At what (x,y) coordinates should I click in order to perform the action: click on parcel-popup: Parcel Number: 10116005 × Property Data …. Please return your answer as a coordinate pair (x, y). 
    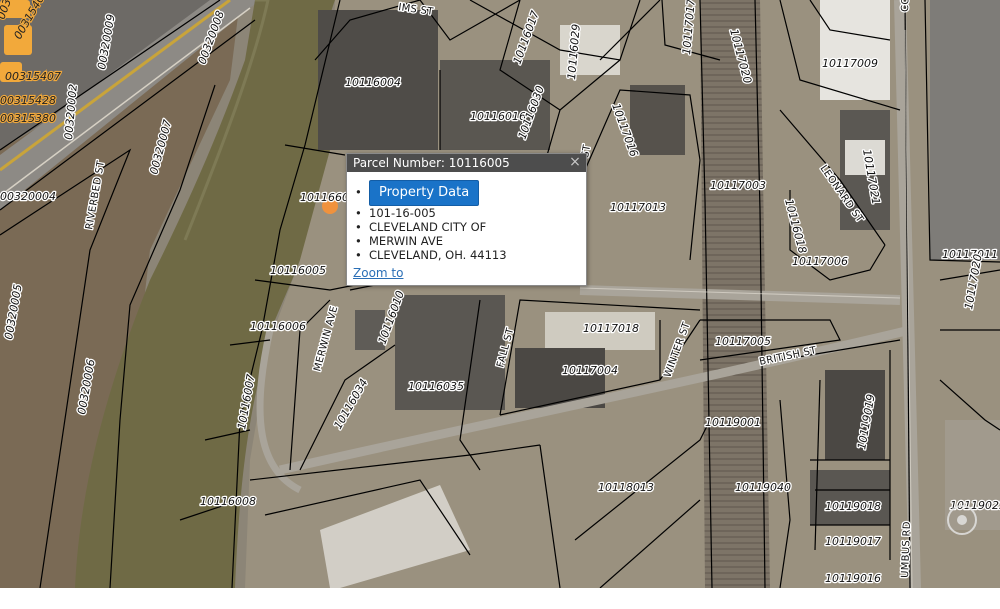
    Looking at the image, I should click on (466, 219).